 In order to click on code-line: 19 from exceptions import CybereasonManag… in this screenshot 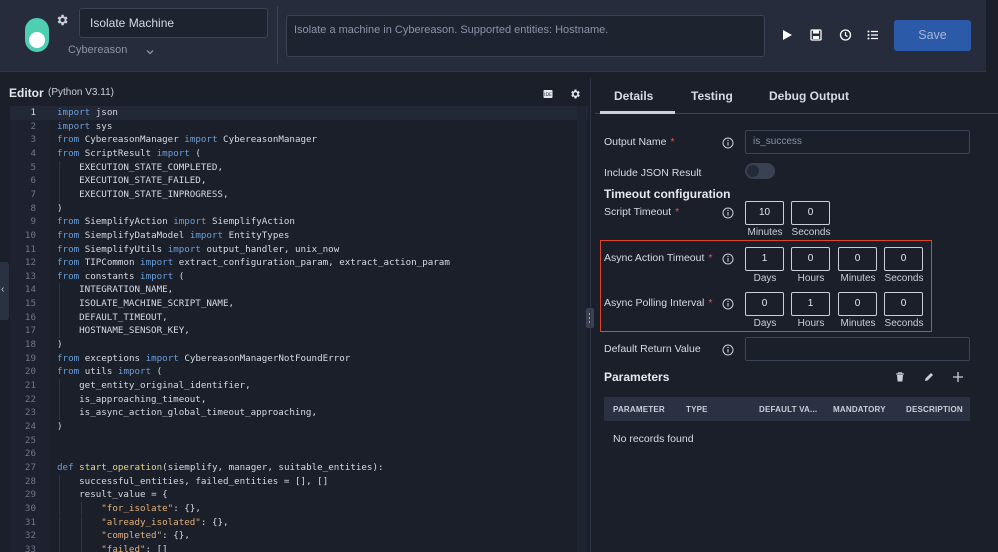, I will do `click(299, 359)`.